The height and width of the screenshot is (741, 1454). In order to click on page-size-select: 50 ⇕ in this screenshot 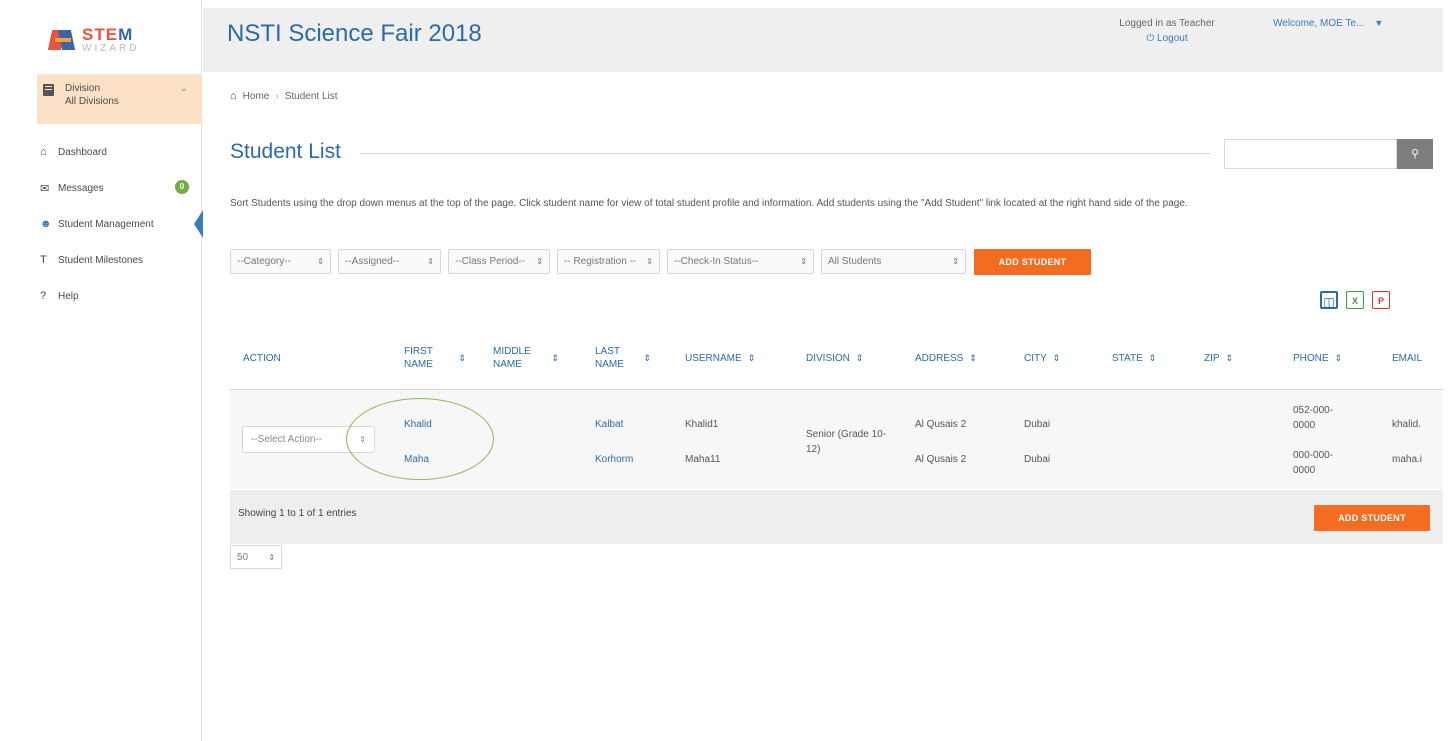, I will do `click(256, 557)`.